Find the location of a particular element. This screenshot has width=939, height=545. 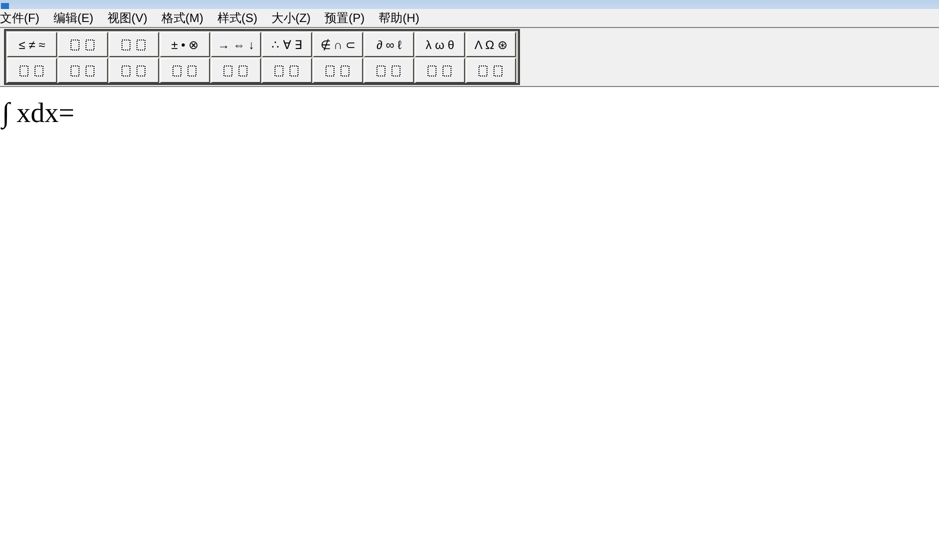

menu-item: 大小(Z) is located at coordinates (291, 18).